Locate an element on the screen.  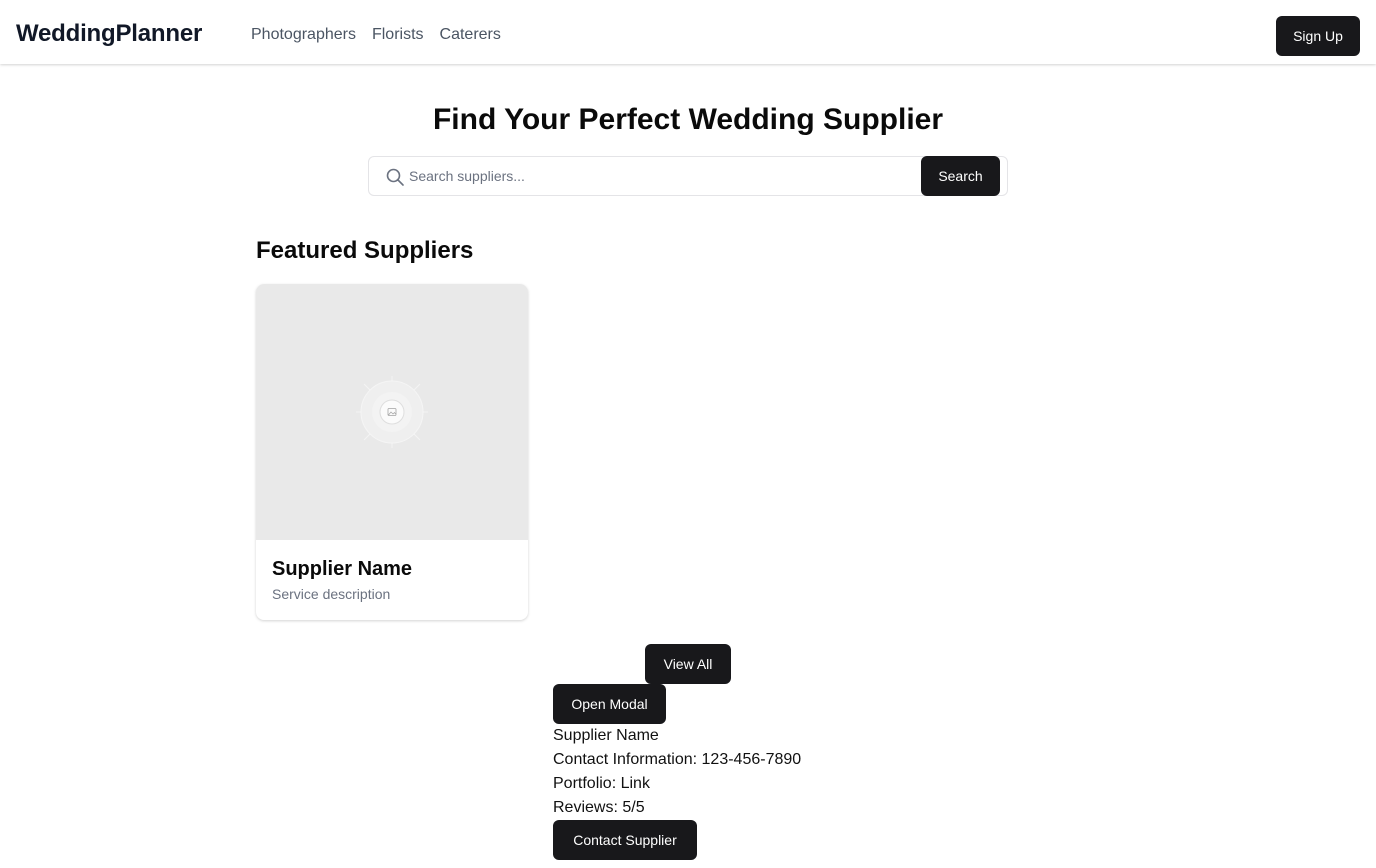
search-button: Search is located at coordinates (960, 176).